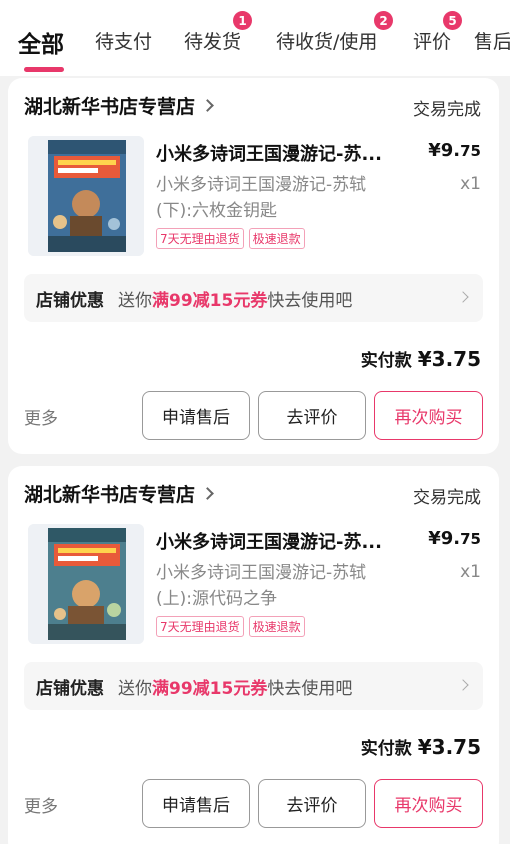  Describe the element at coordinates (44, 69) in the screenshot. I see `active-tab-indicator` at that location.